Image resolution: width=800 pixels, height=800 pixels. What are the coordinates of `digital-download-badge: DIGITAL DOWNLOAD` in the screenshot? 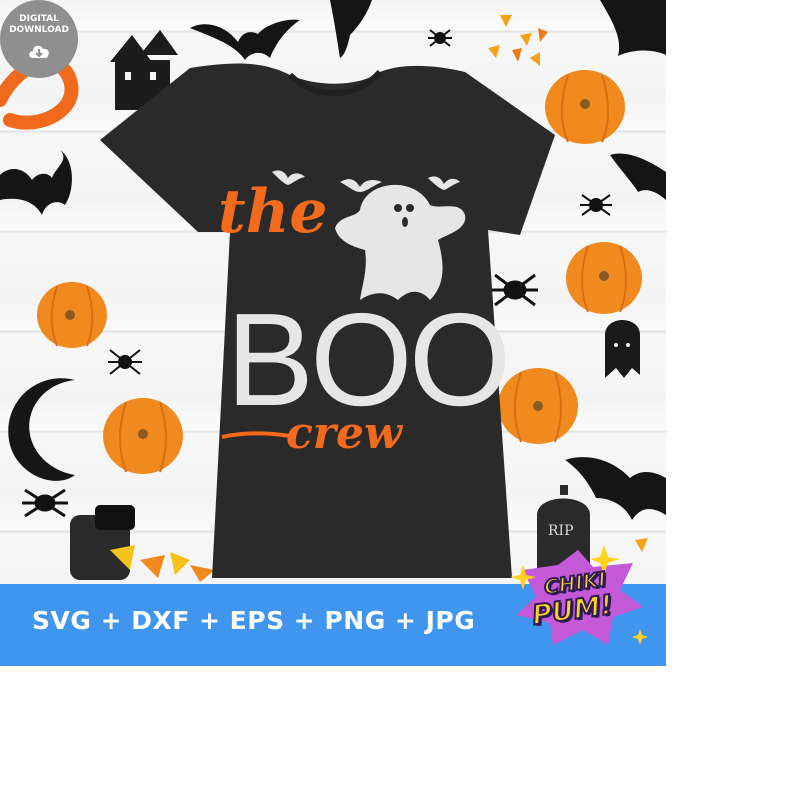 It's located at (39, 39).